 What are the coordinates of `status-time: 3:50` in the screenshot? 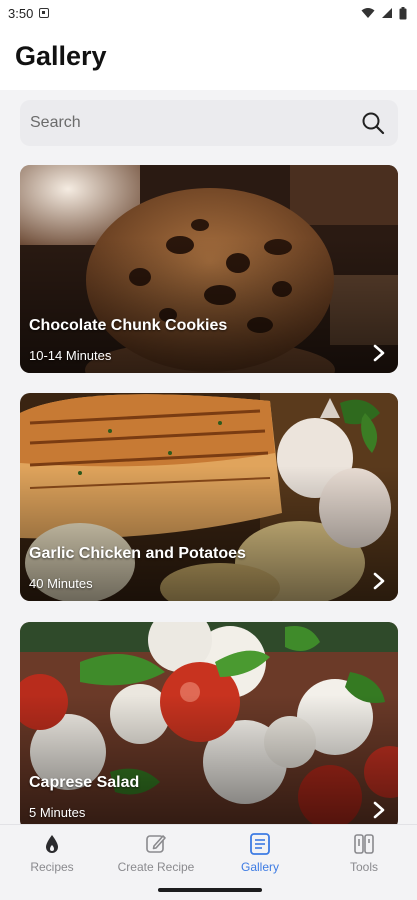 It's located at (21, 13).